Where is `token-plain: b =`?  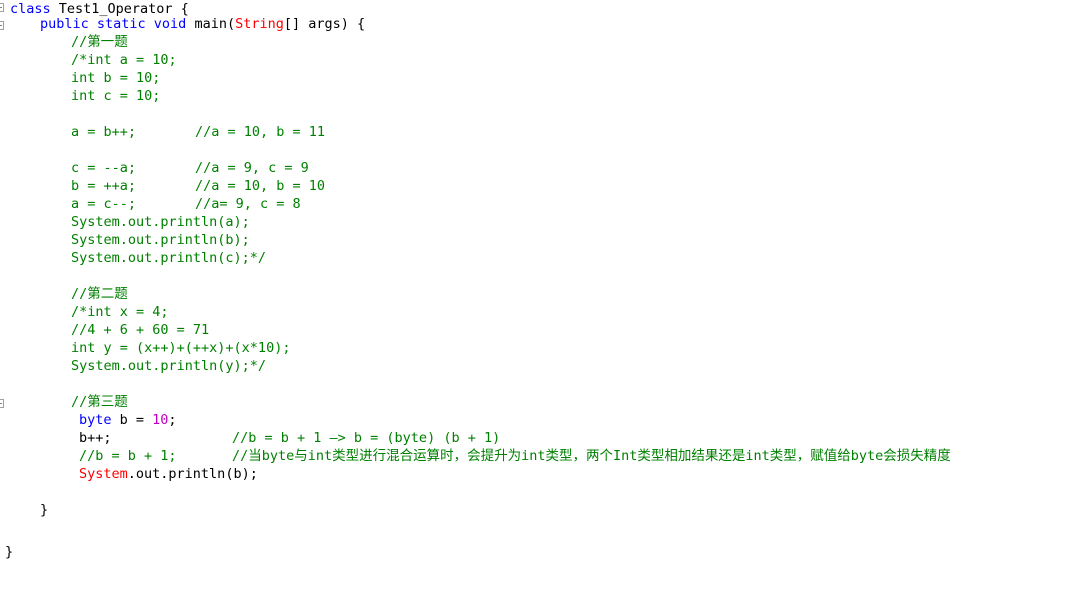
token-plain: b = is located at coordinates (132, 420).